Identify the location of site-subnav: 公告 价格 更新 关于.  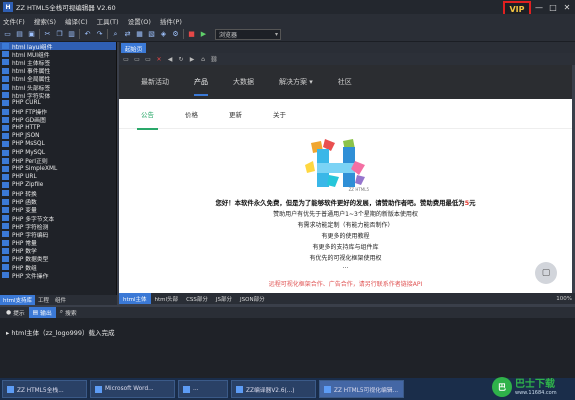
(345, 114).